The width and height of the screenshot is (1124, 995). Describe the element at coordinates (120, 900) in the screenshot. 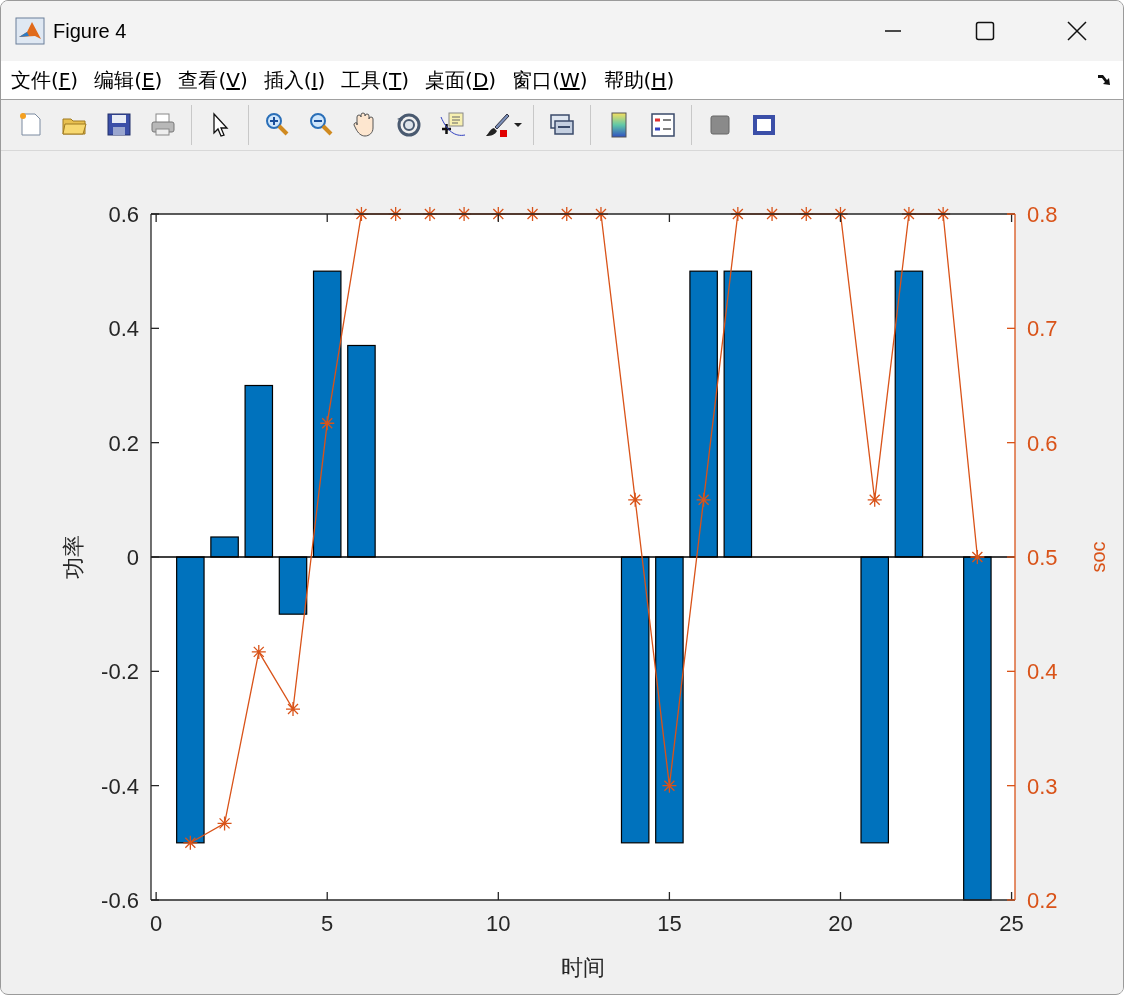

I see `tick-label: -0.6` at that location.